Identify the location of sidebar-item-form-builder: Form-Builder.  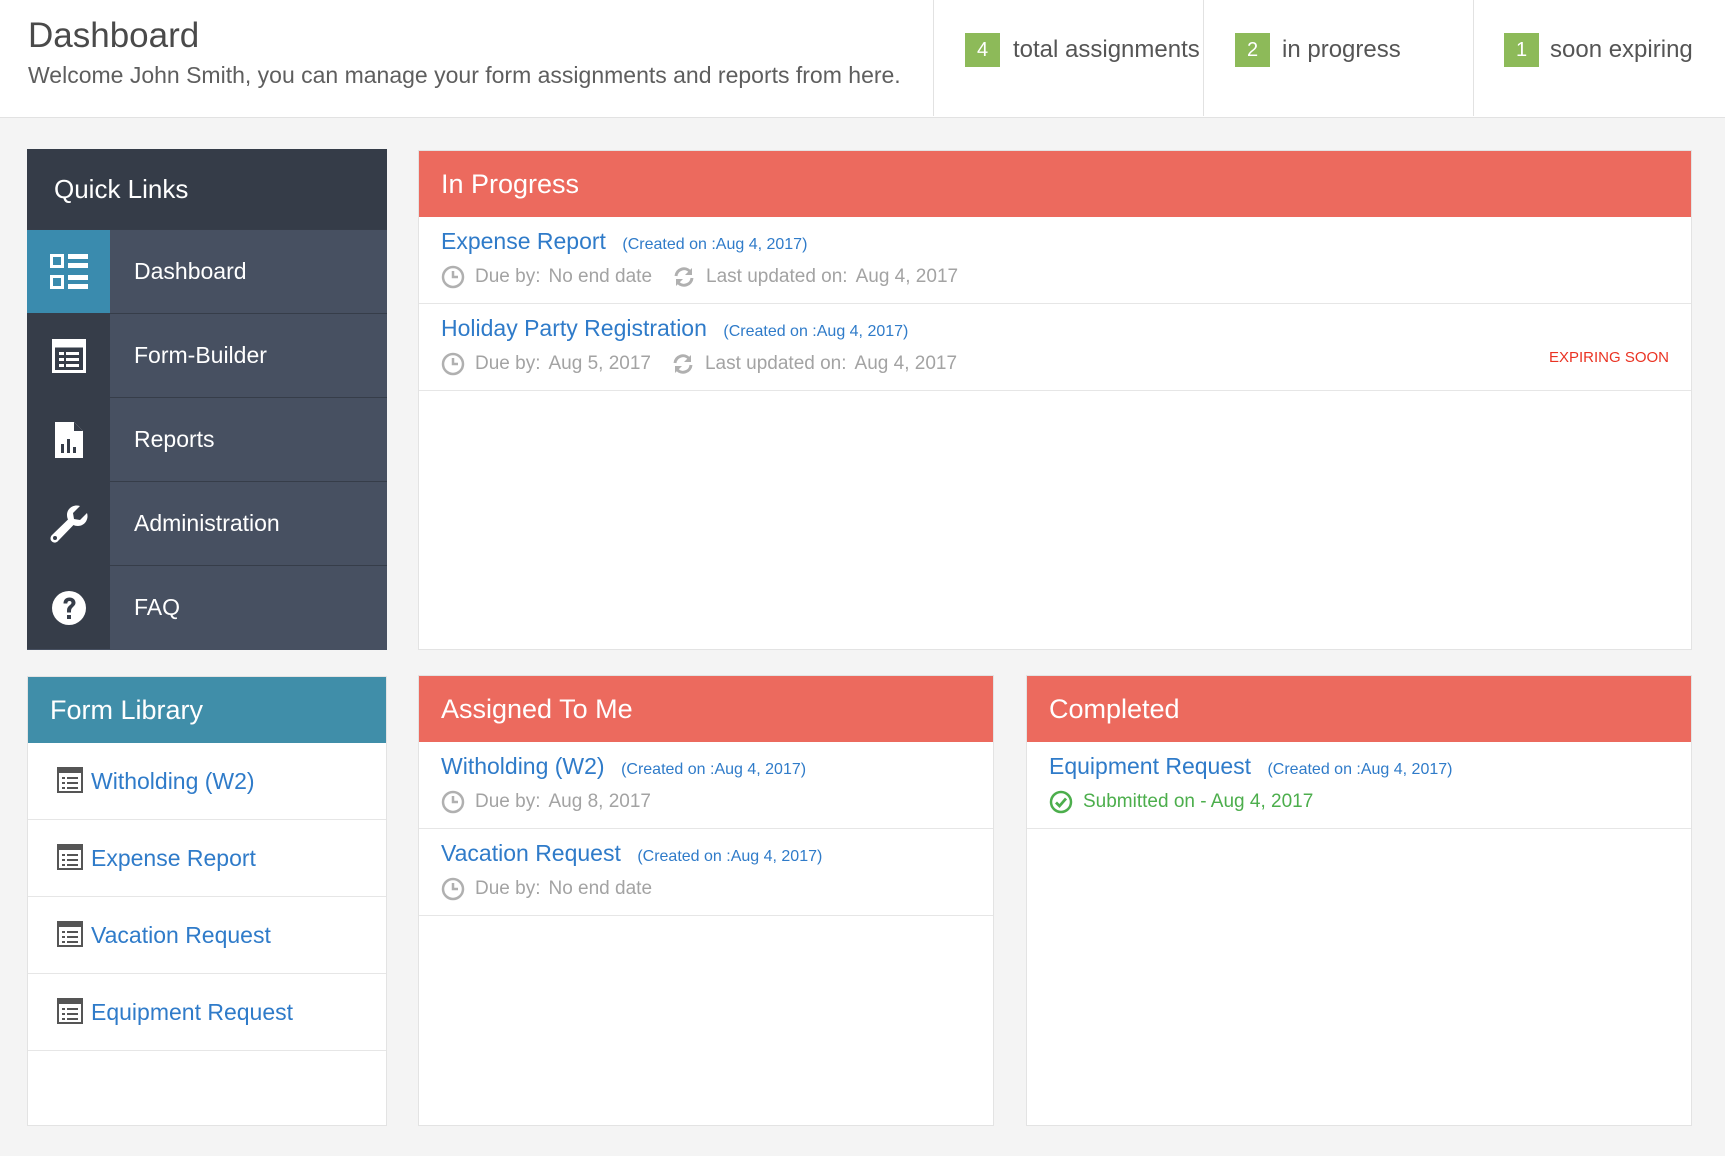
(207, 355).